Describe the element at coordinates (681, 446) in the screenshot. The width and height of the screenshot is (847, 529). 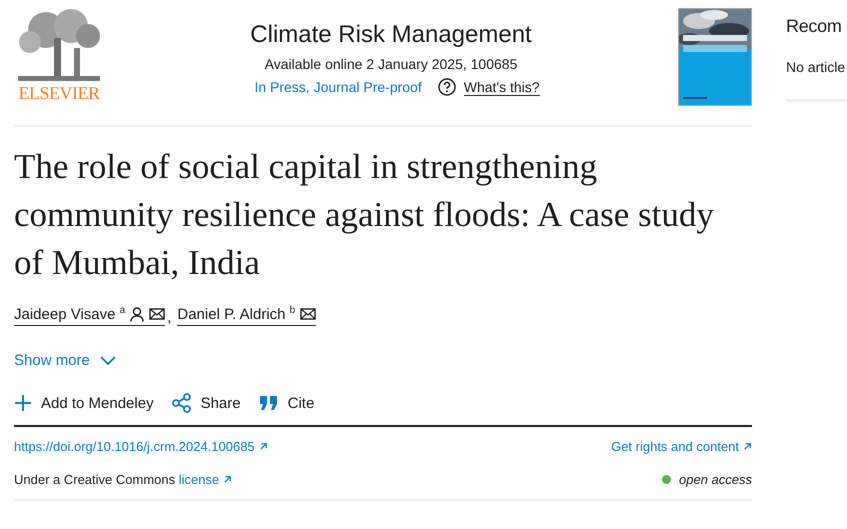
I see `rights-link: Get rights and content` at that location.